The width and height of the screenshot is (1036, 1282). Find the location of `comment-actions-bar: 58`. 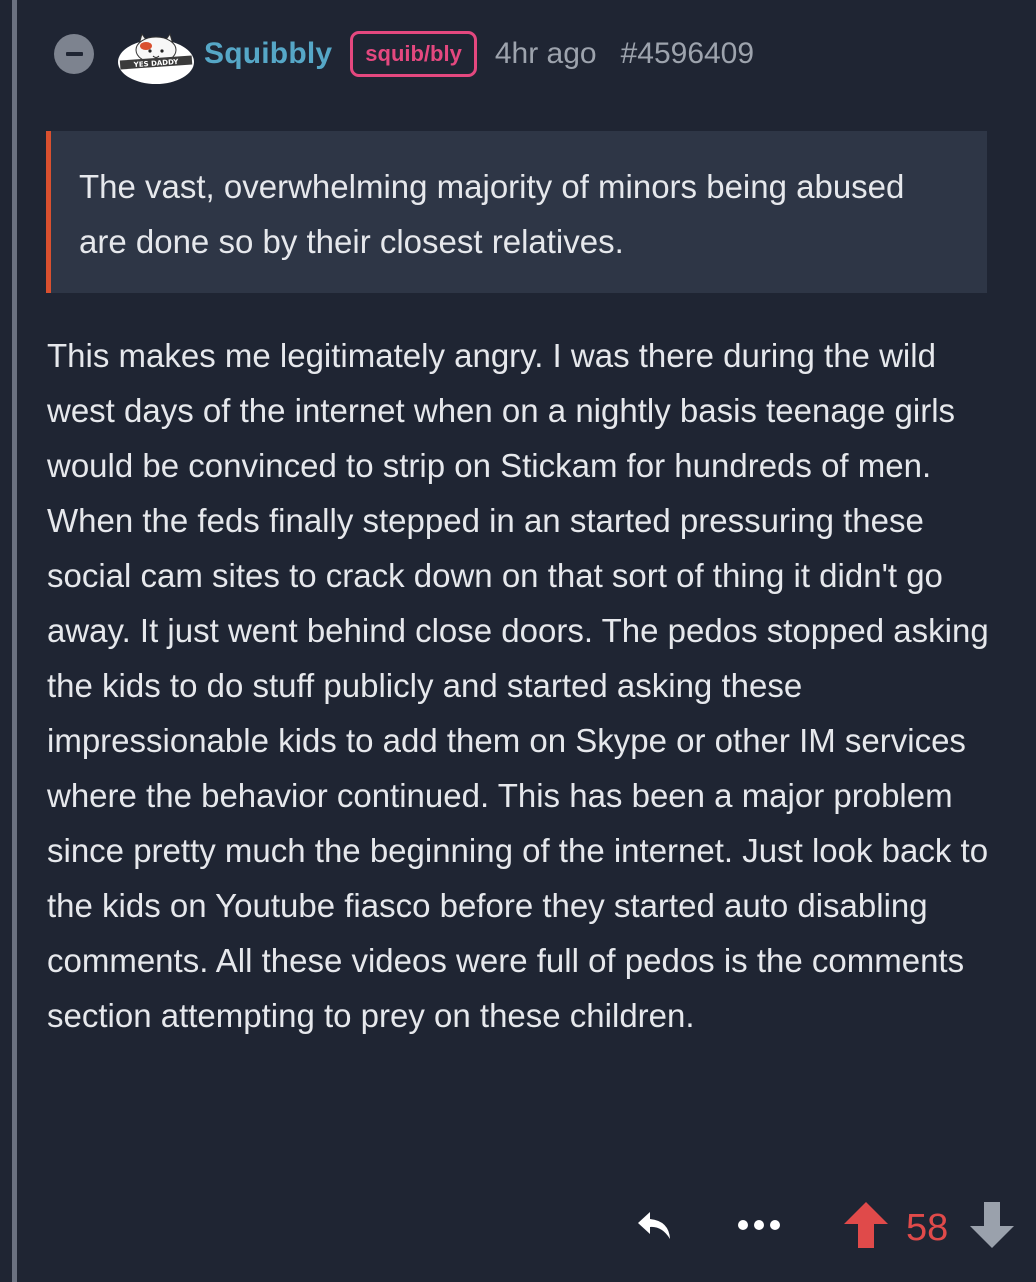

comment-actions-bar: 58 is located at coordinates (518, 1228).